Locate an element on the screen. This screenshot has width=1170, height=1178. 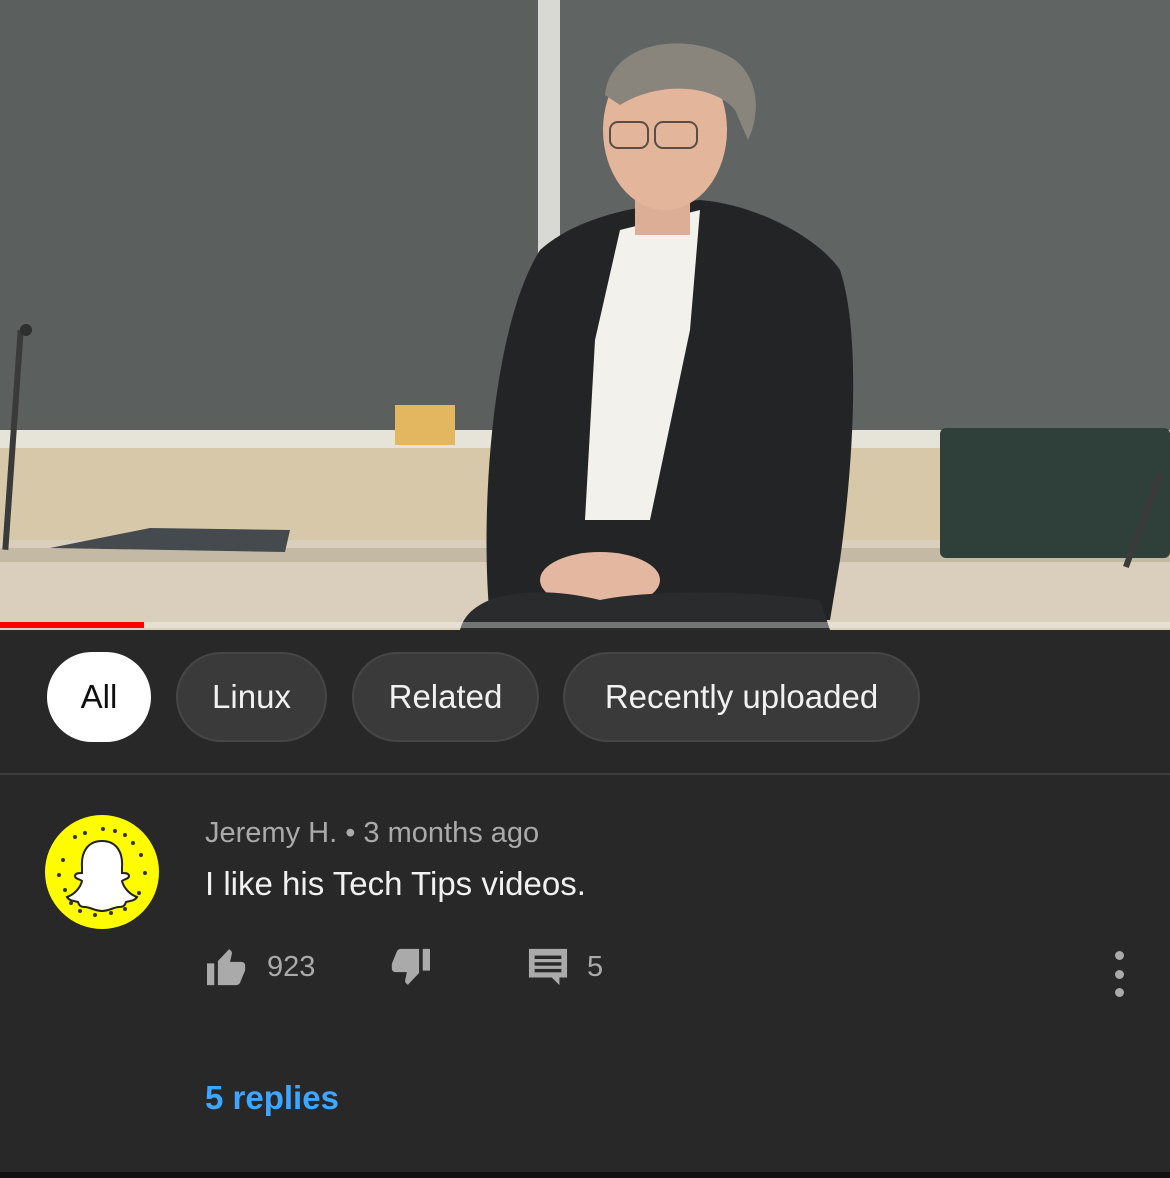
filter-chips-bar: All Linux Related Recently uploaded is located at coordinates (585, 702).